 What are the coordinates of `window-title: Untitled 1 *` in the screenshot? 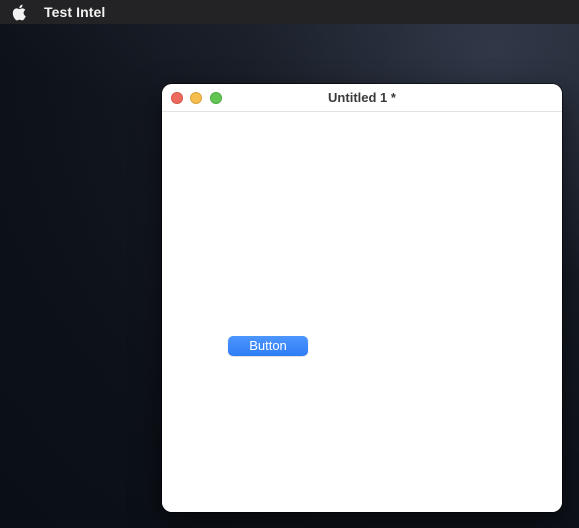 It's located at (362, 97).